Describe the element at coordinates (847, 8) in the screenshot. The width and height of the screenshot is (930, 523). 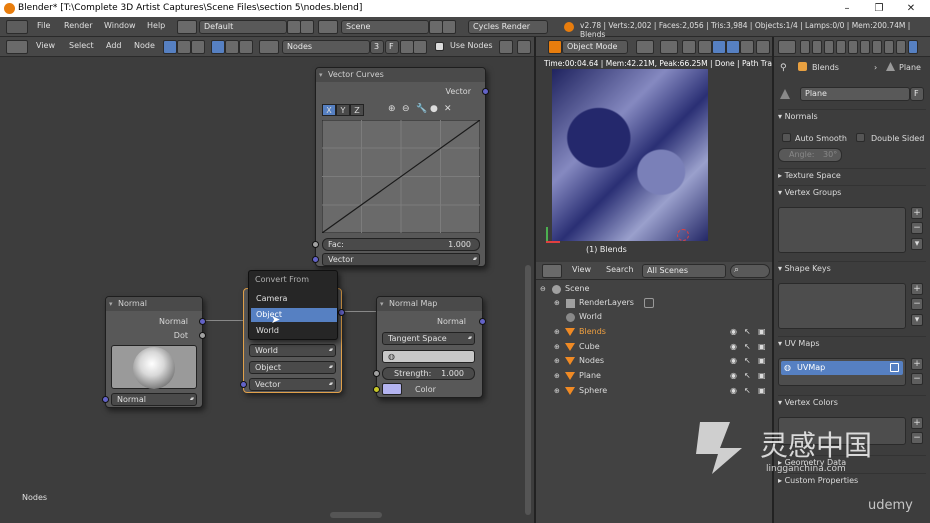
I see `minimize-button: –` at that location.